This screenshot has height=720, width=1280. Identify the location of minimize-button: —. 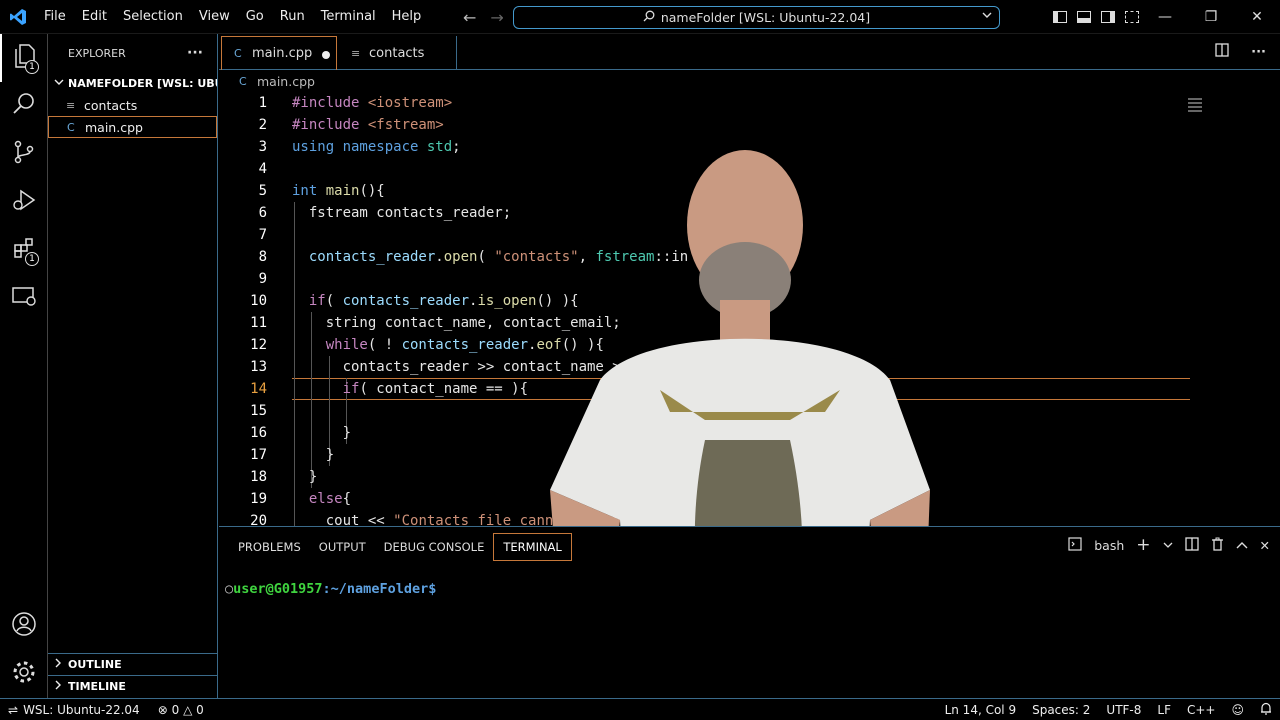
(1165, 17).